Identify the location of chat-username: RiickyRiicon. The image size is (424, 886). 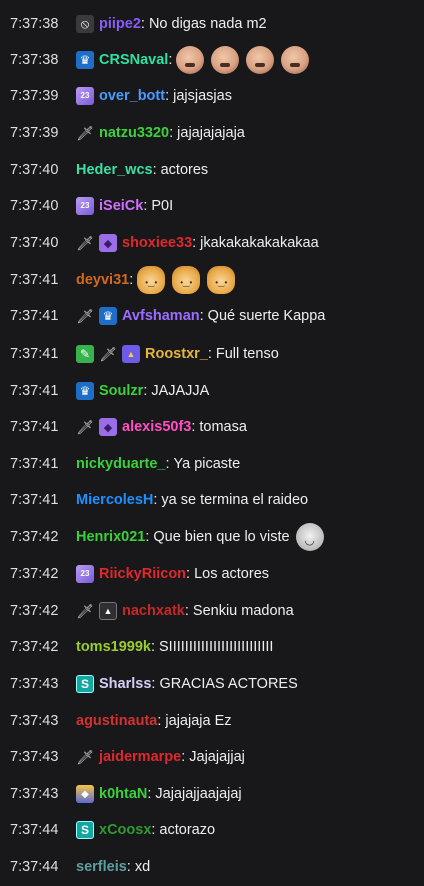
(142, 574).